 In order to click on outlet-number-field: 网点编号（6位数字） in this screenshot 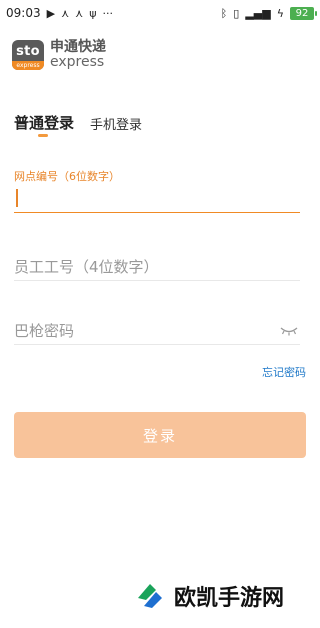, I will do `click(157, 190)`.